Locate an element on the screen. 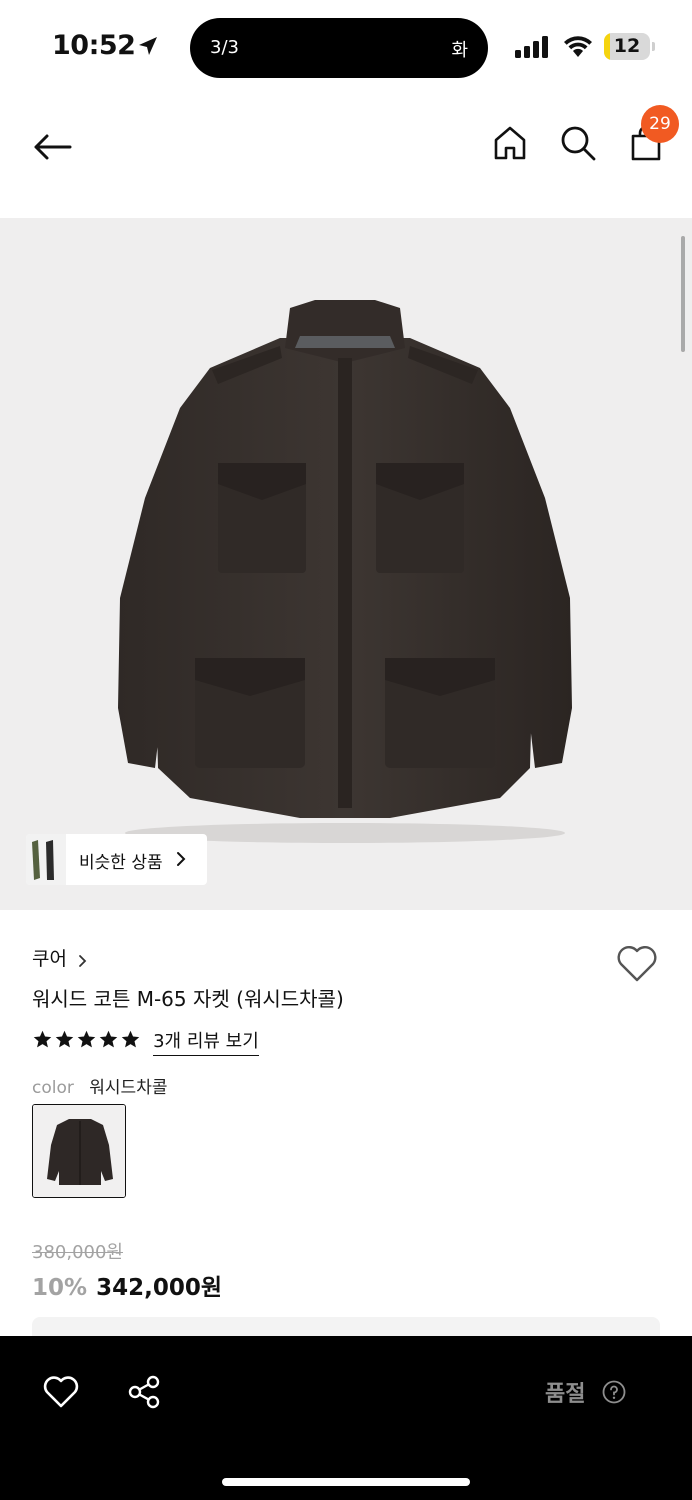  brand-name: 쿠어 is located at coordinates (49, 959).